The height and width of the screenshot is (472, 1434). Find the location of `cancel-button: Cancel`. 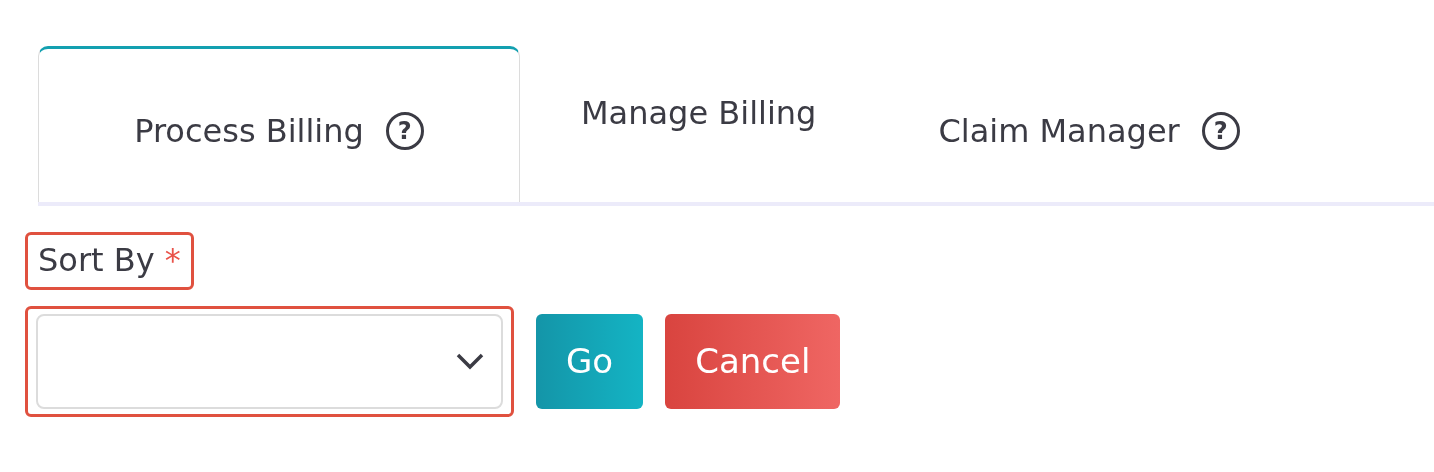

cancel-button: Cancel is located at coordinates (753, 361).